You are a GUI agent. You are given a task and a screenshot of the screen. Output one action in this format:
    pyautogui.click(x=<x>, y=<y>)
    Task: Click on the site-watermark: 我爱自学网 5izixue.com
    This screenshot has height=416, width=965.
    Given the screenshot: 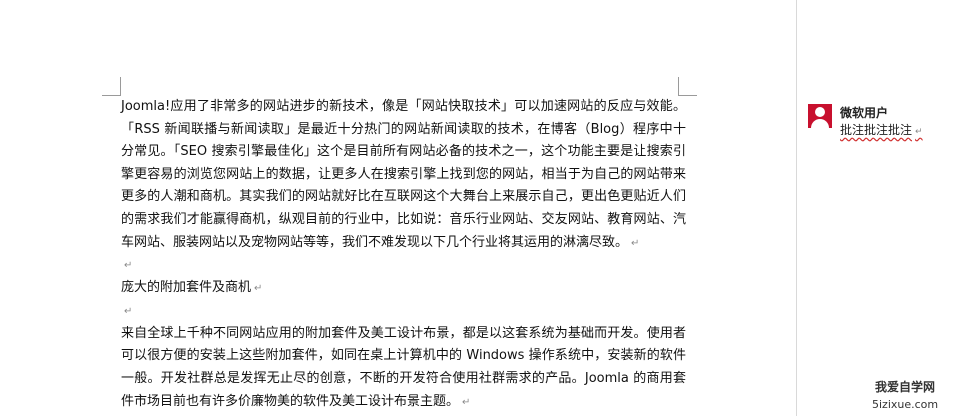 What is the action you would take?
    pyautogui.click(x=905, y=395)
    